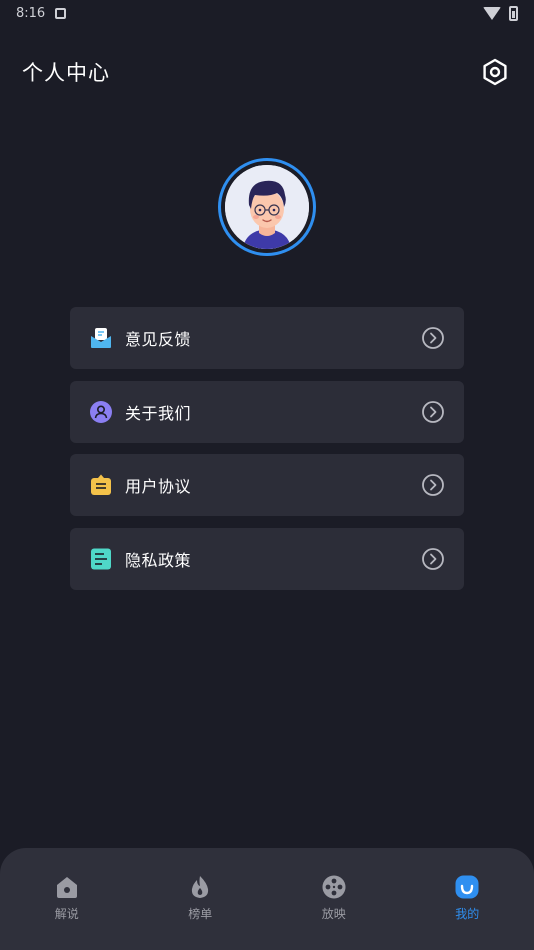  I want to click on tab-label: 解说, so click(66, 914).